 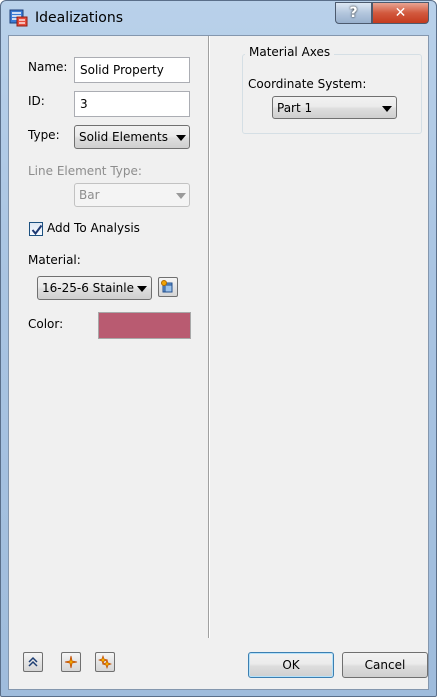 What do you see at coordinates (85, 171) in the screenshot?
I see `line-element-type-label: Line Element Type:` at bounding box center [85, 171].